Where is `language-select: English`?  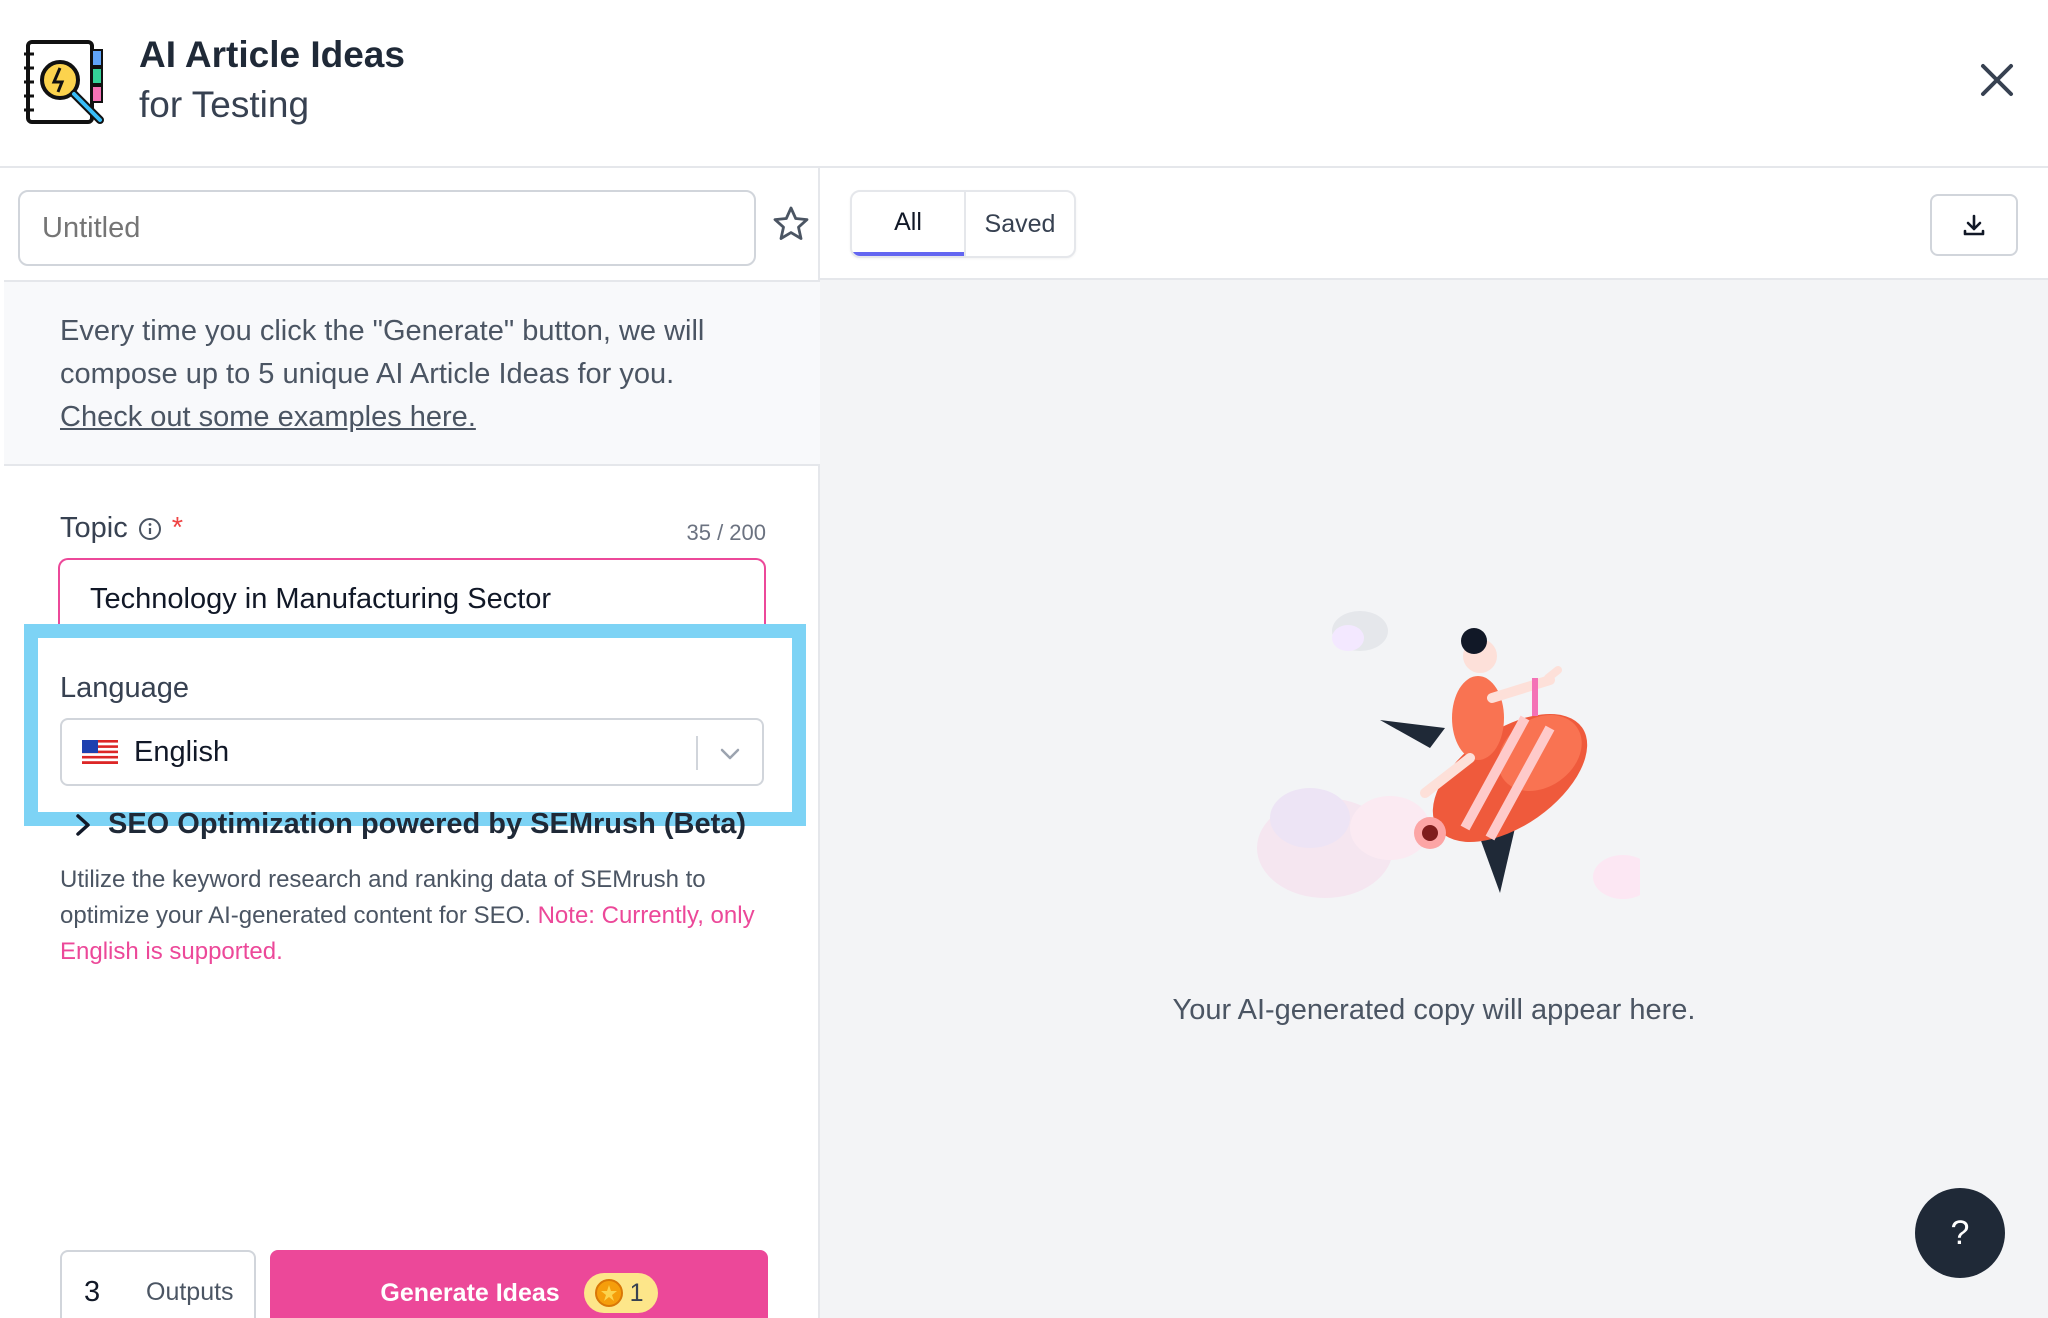 language-select: English is located at coordinates (412, 752).